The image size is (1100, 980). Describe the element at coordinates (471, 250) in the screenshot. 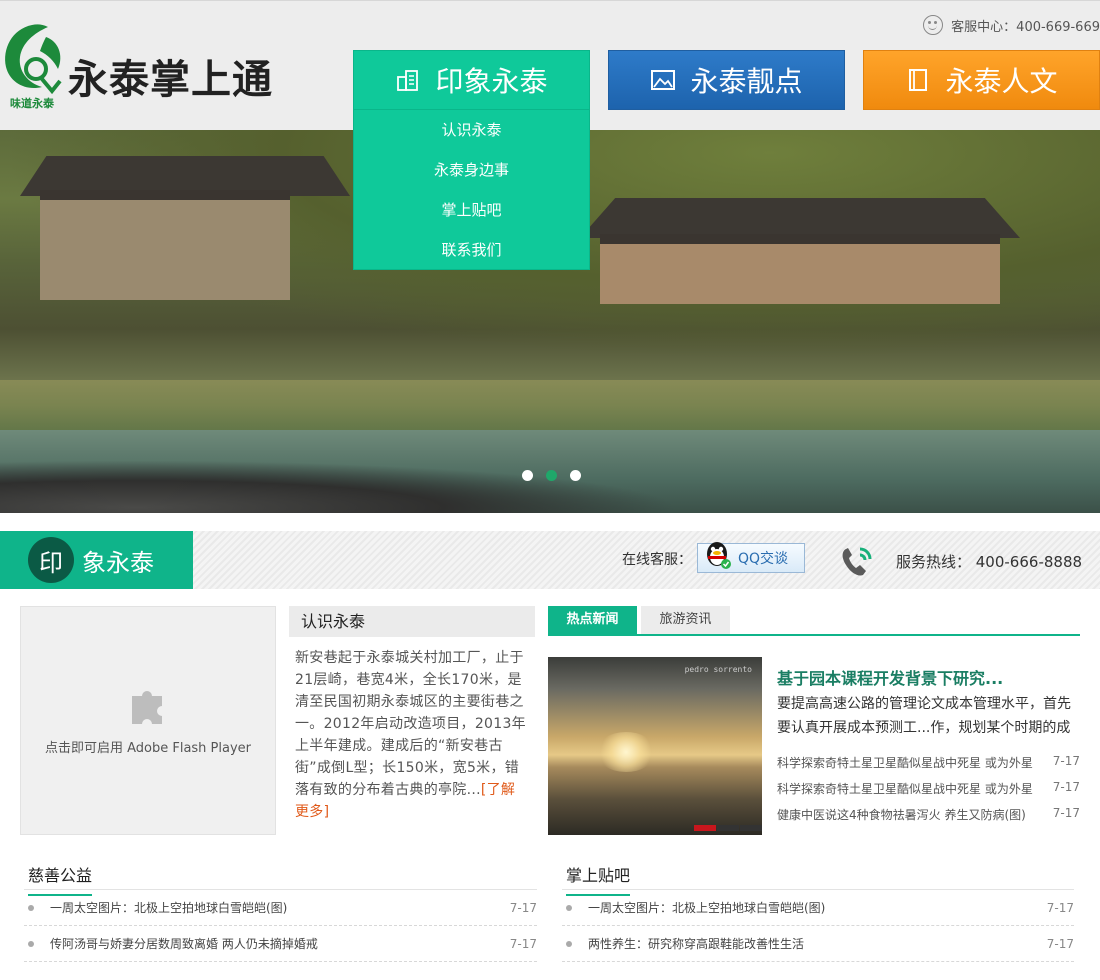

I see `menu-item-contact: 联系我们` at that location.